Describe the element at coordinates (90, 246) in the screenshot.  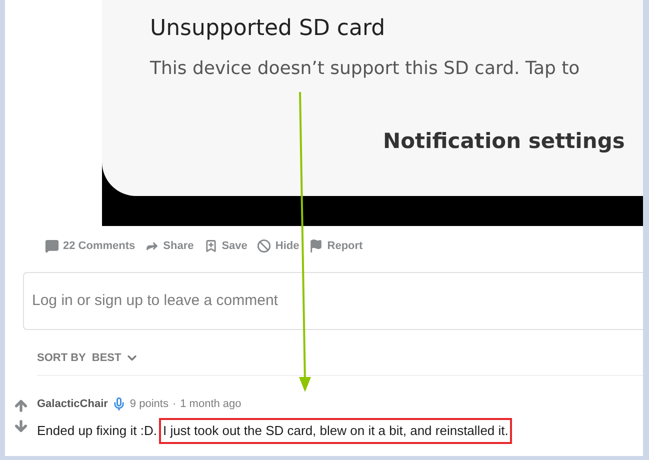
I see `action-button: 22 Comments` at that location.